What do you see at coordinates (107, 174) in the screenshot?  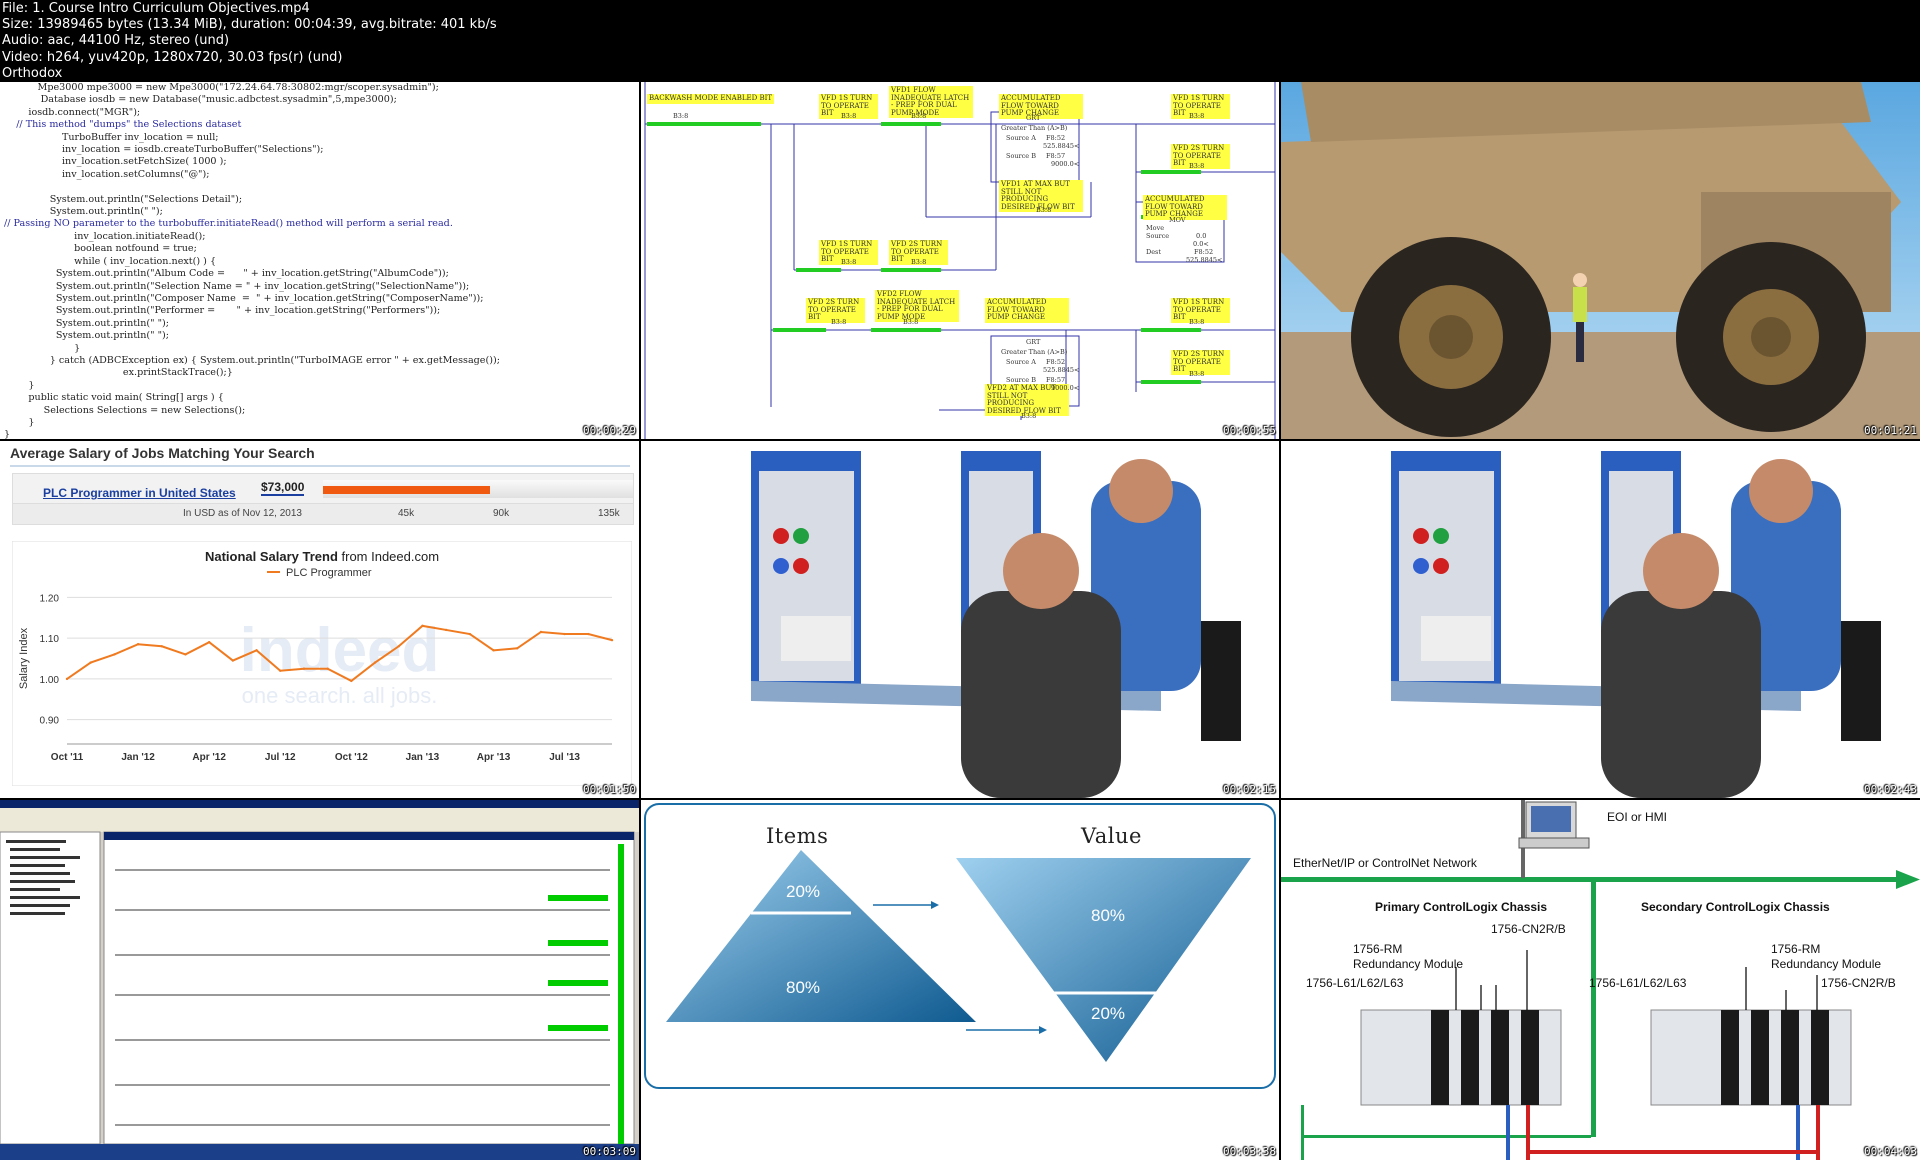 I see `code-line: inv_location.setColumns("@");` at bounding box center [107, 174].